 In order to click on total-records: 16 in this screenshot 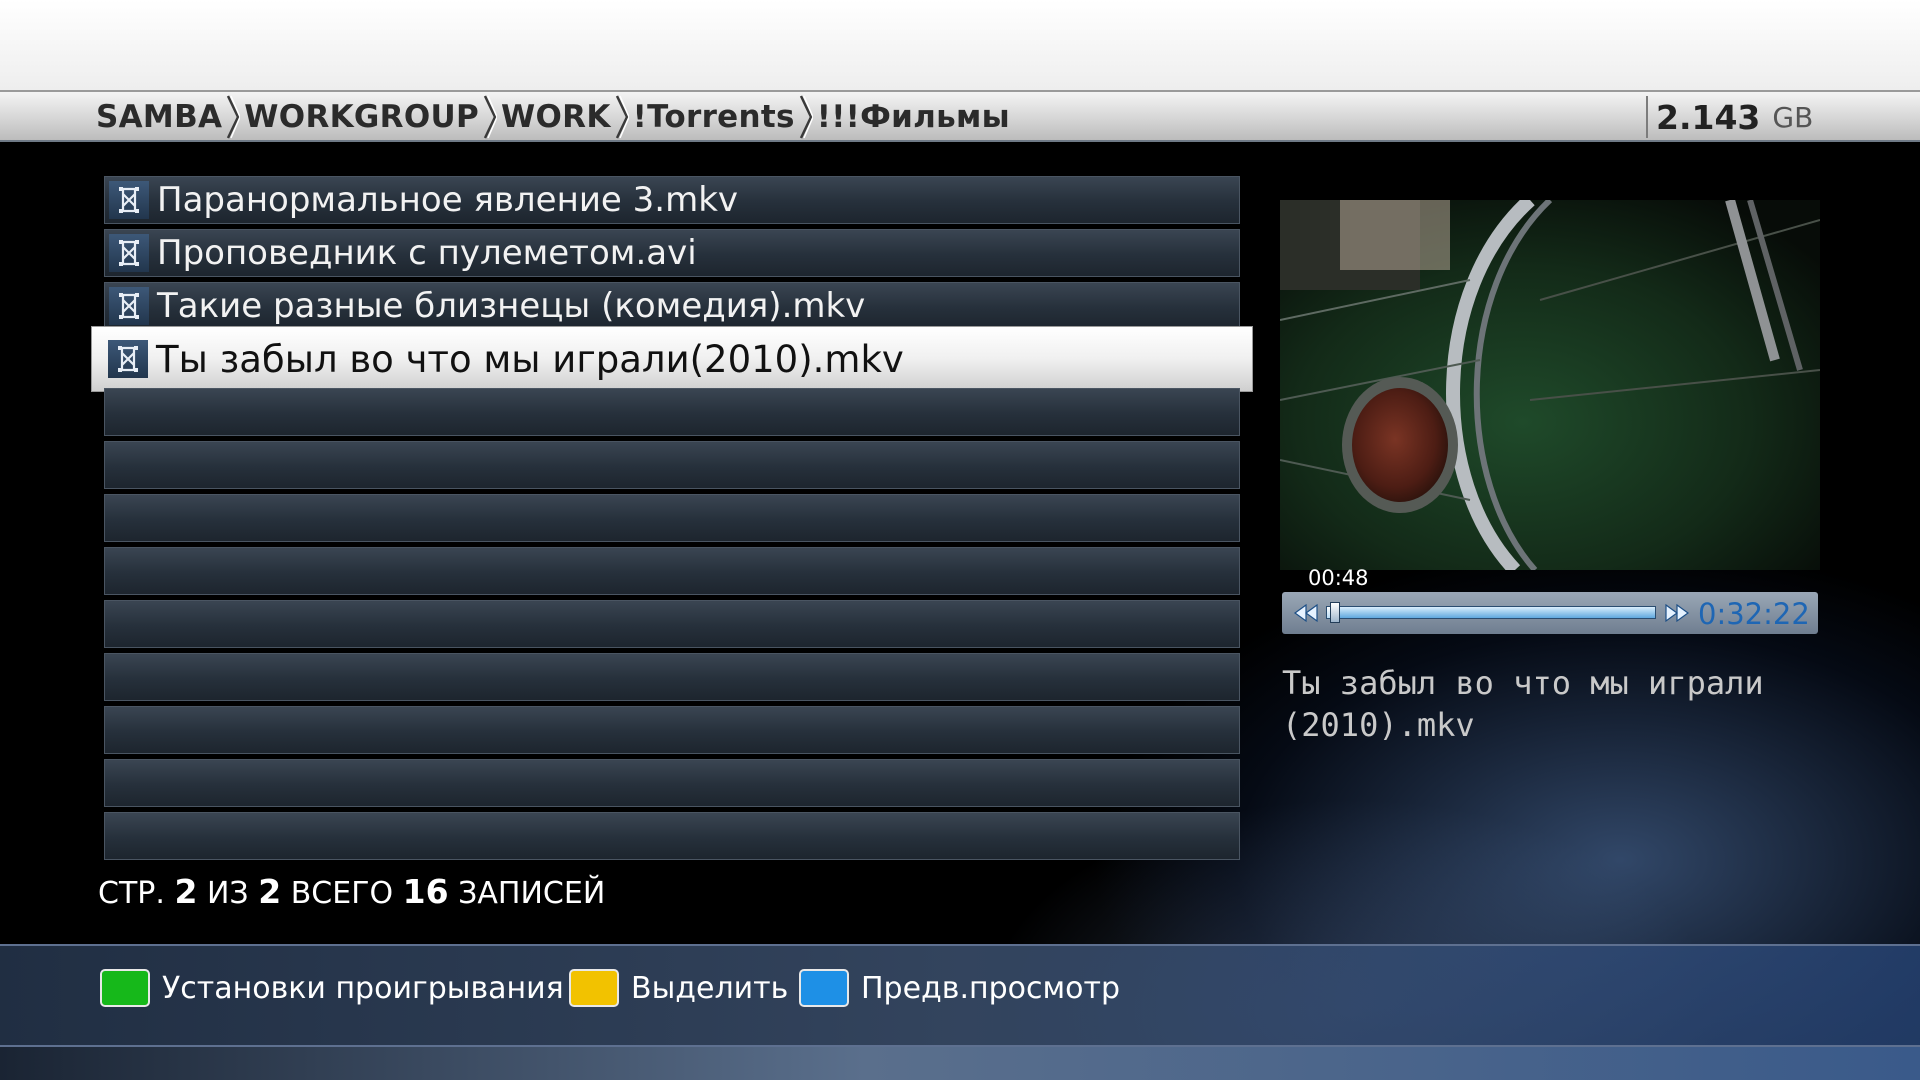, I will do `click(425, 891)`.